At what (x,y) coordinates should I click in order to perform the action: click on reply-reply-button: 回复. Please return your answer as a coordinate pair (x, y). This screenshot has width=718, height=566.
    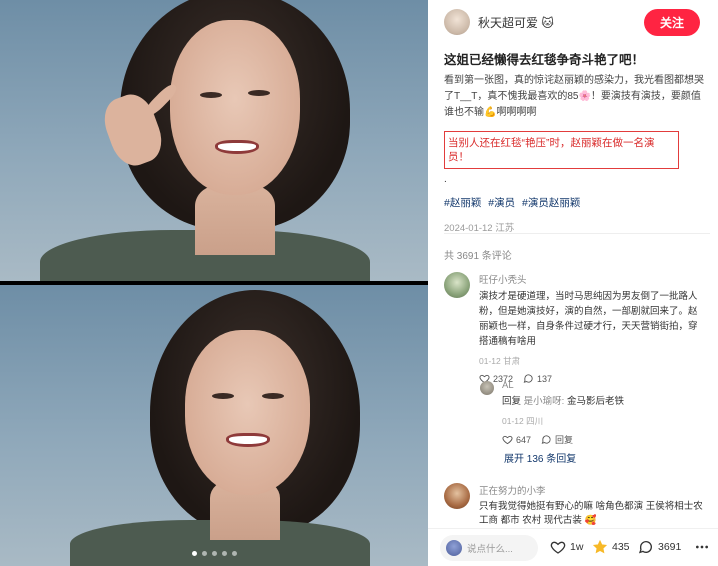
    Looking at the image, I should click on (557, 439).